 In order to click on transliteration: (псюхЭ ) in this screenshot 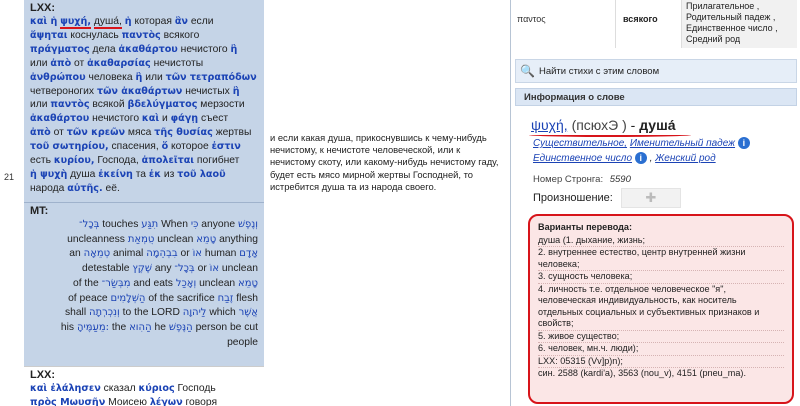, I will do `click(599, 125)`.